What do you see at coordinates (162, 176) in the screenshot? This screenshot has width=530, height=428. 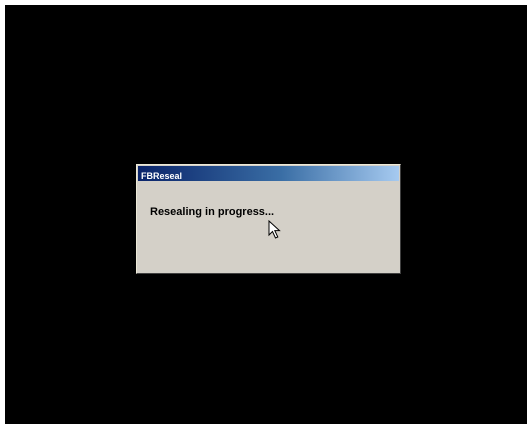 I see `dialog-title: FBReseal` at bounding box center [162, 176].